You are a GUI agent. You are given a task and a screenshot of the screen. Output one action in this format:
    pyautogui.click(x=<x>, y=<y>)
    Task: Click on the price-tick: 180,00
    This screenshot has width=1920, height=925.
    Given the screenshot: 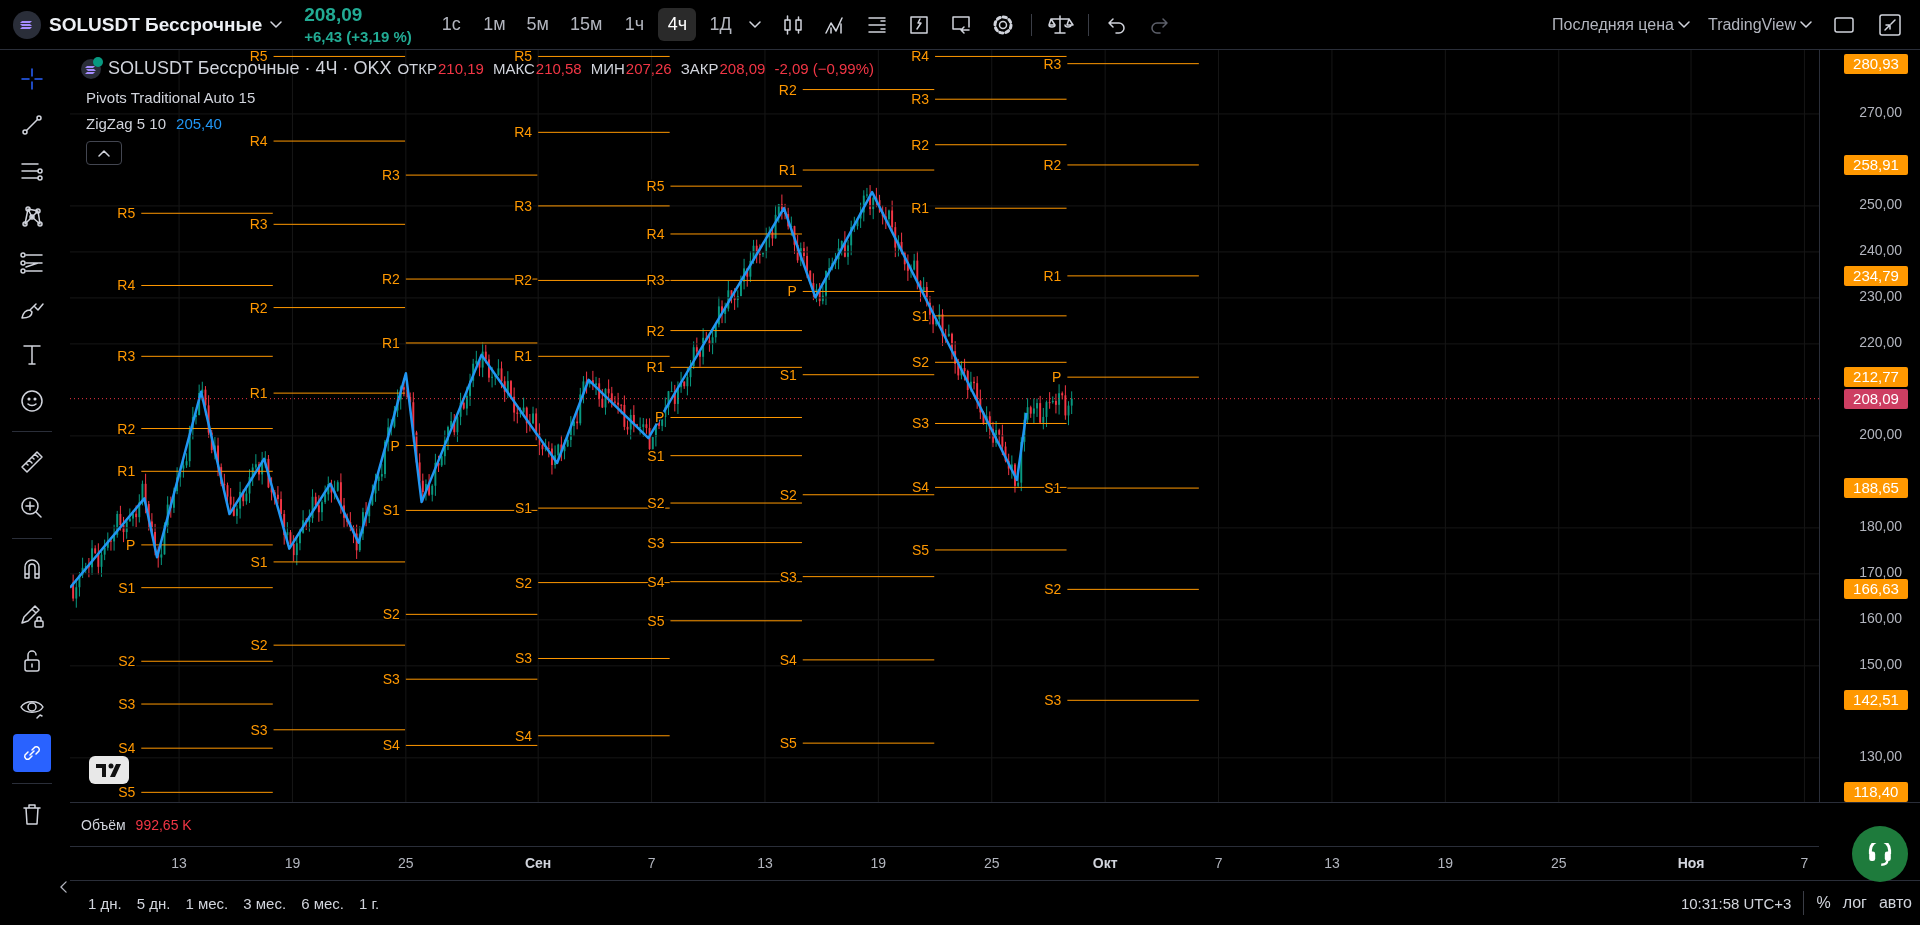 What is the action you would take?
    pyautogui.click(x=1880, y=526)
    